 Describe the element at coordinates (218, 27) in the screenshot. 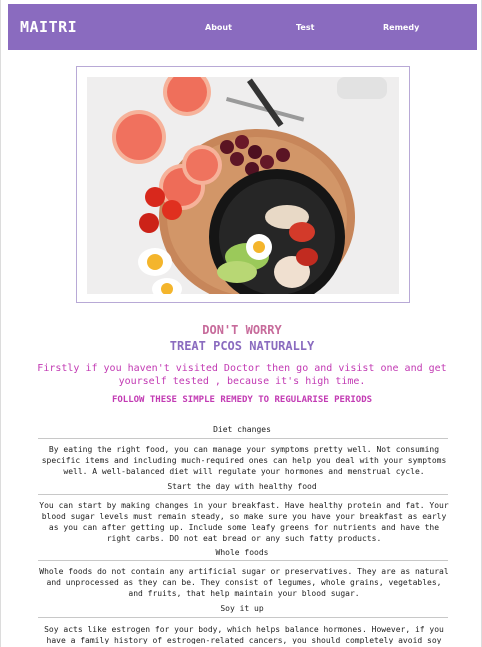

I see `nav-link-about: About` at that location.